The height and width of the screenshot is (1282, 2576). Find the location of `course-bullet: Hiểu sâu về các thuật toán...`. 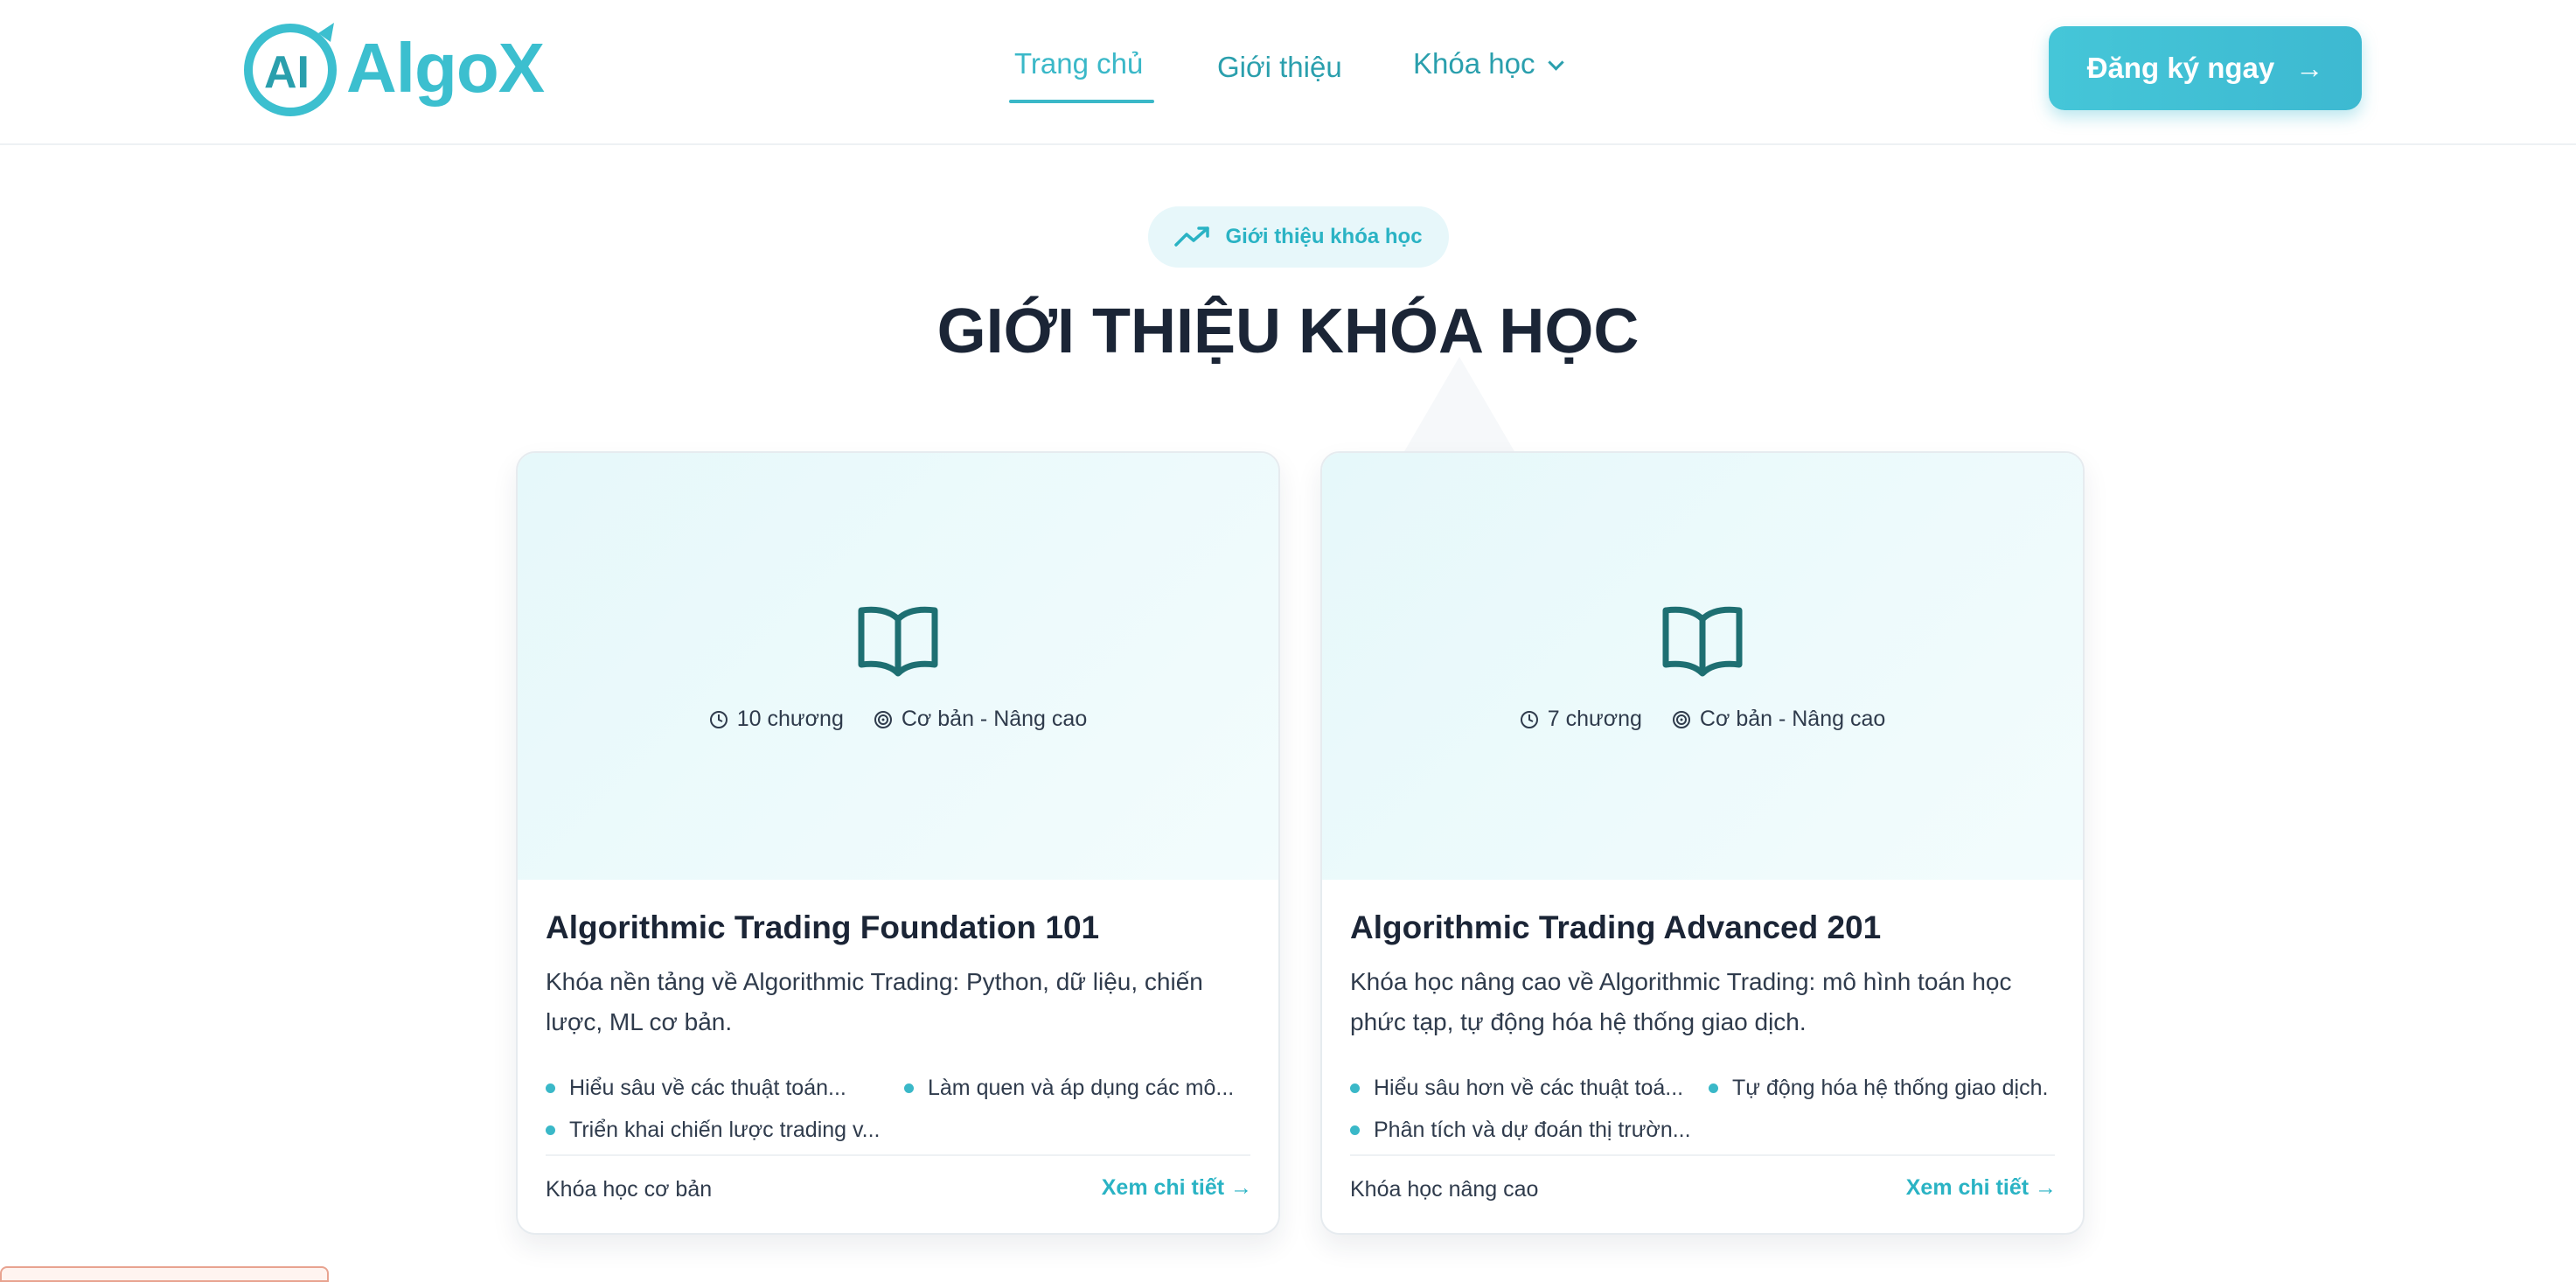

course-bullet: Hiểu sâu về các thuật toán... is located at coordinates (696, 1088).